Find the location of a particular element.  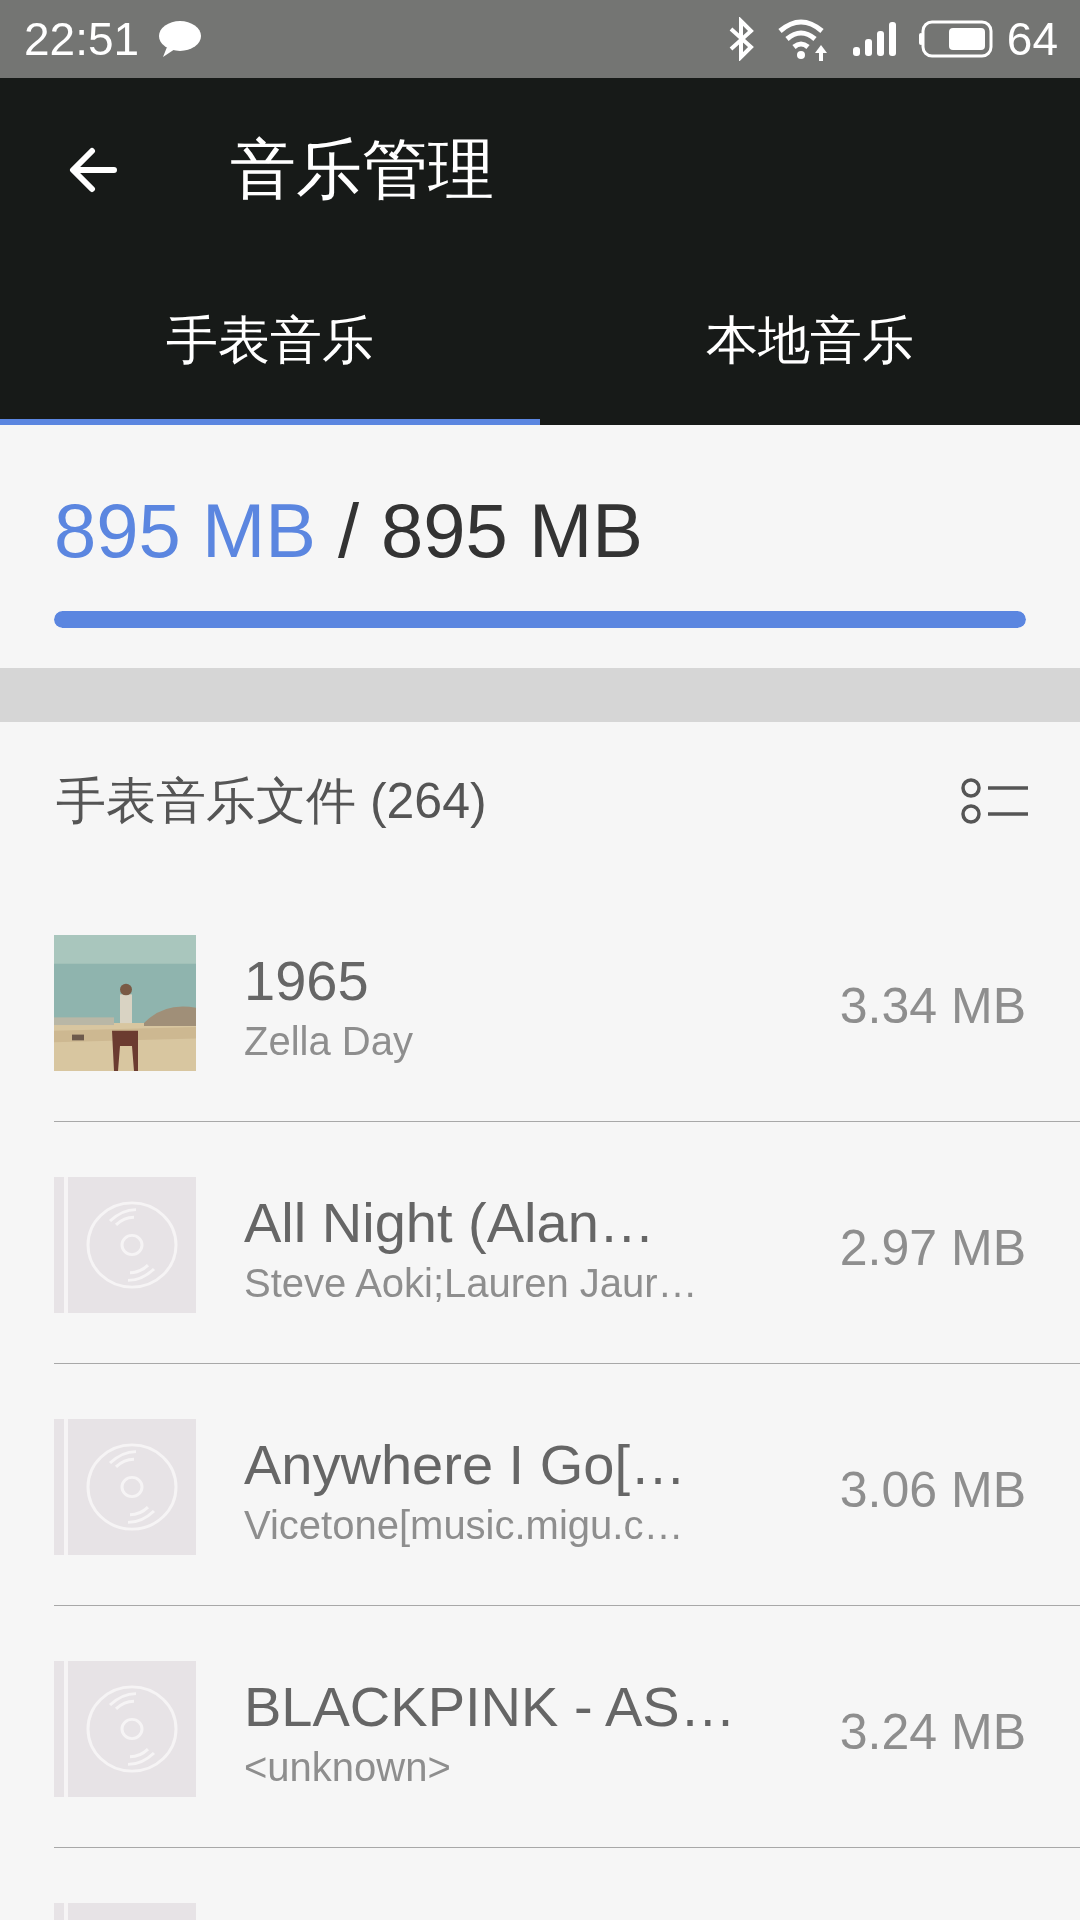

battery-percent: 64 is located at coordinates (1032, 39).